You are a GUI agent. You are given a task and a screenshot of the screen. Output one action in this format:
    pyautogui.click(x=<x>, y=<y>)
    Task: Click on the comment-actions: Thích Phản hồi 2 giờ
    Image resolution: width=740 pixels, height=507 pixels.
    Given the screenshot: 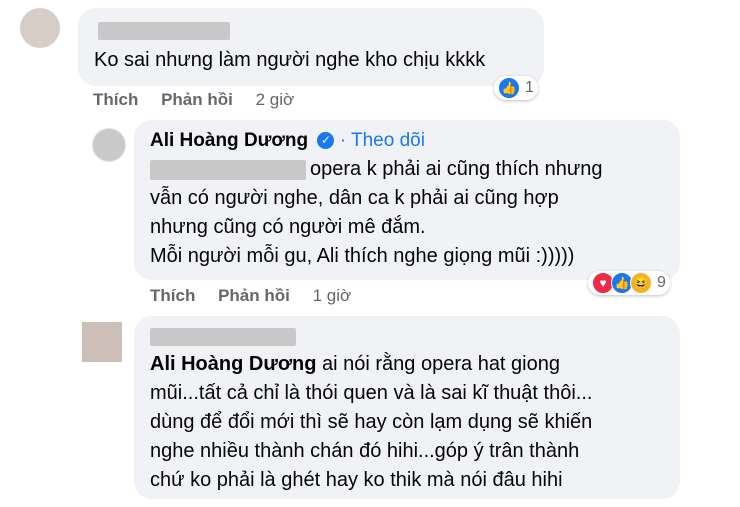 What is the action you would take?
    pyautogui.click(x=202, y=100)
    